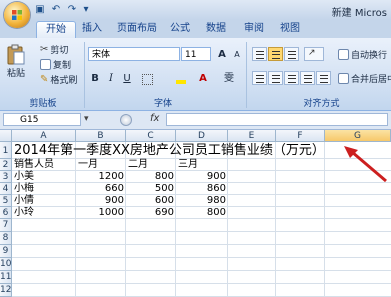  Describe the element at coordinates (252, 136) in the screenshot. I see `column-header: E` at that location.